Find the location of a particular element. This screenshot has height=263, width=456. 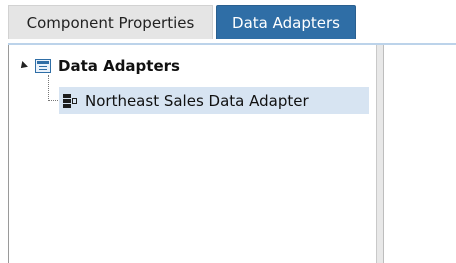

properties-panel is located at coordinates (420, 154).